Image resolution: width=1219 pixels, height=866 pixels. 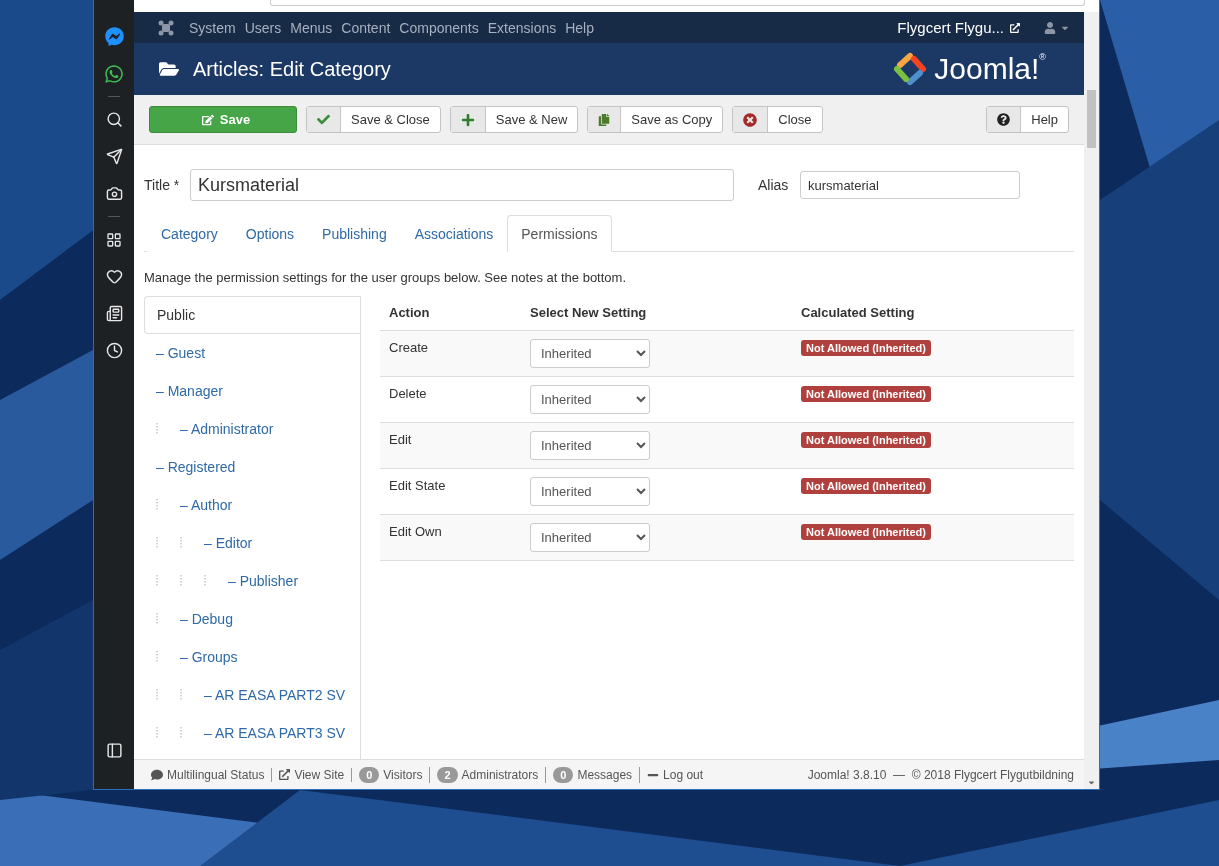 I want to click on toolbar-button: Save & New, so click(x=514, y=119).